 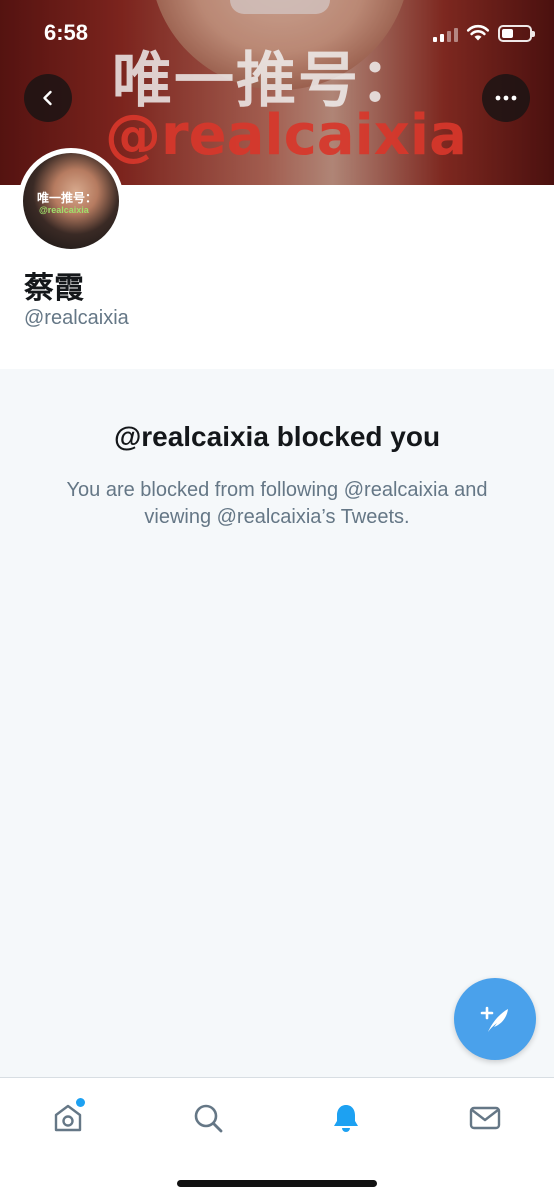 What do you see at coordinates (66, 32) in the screenshot?
I see `status-time: 6:58` at bounding box center [66, 32].